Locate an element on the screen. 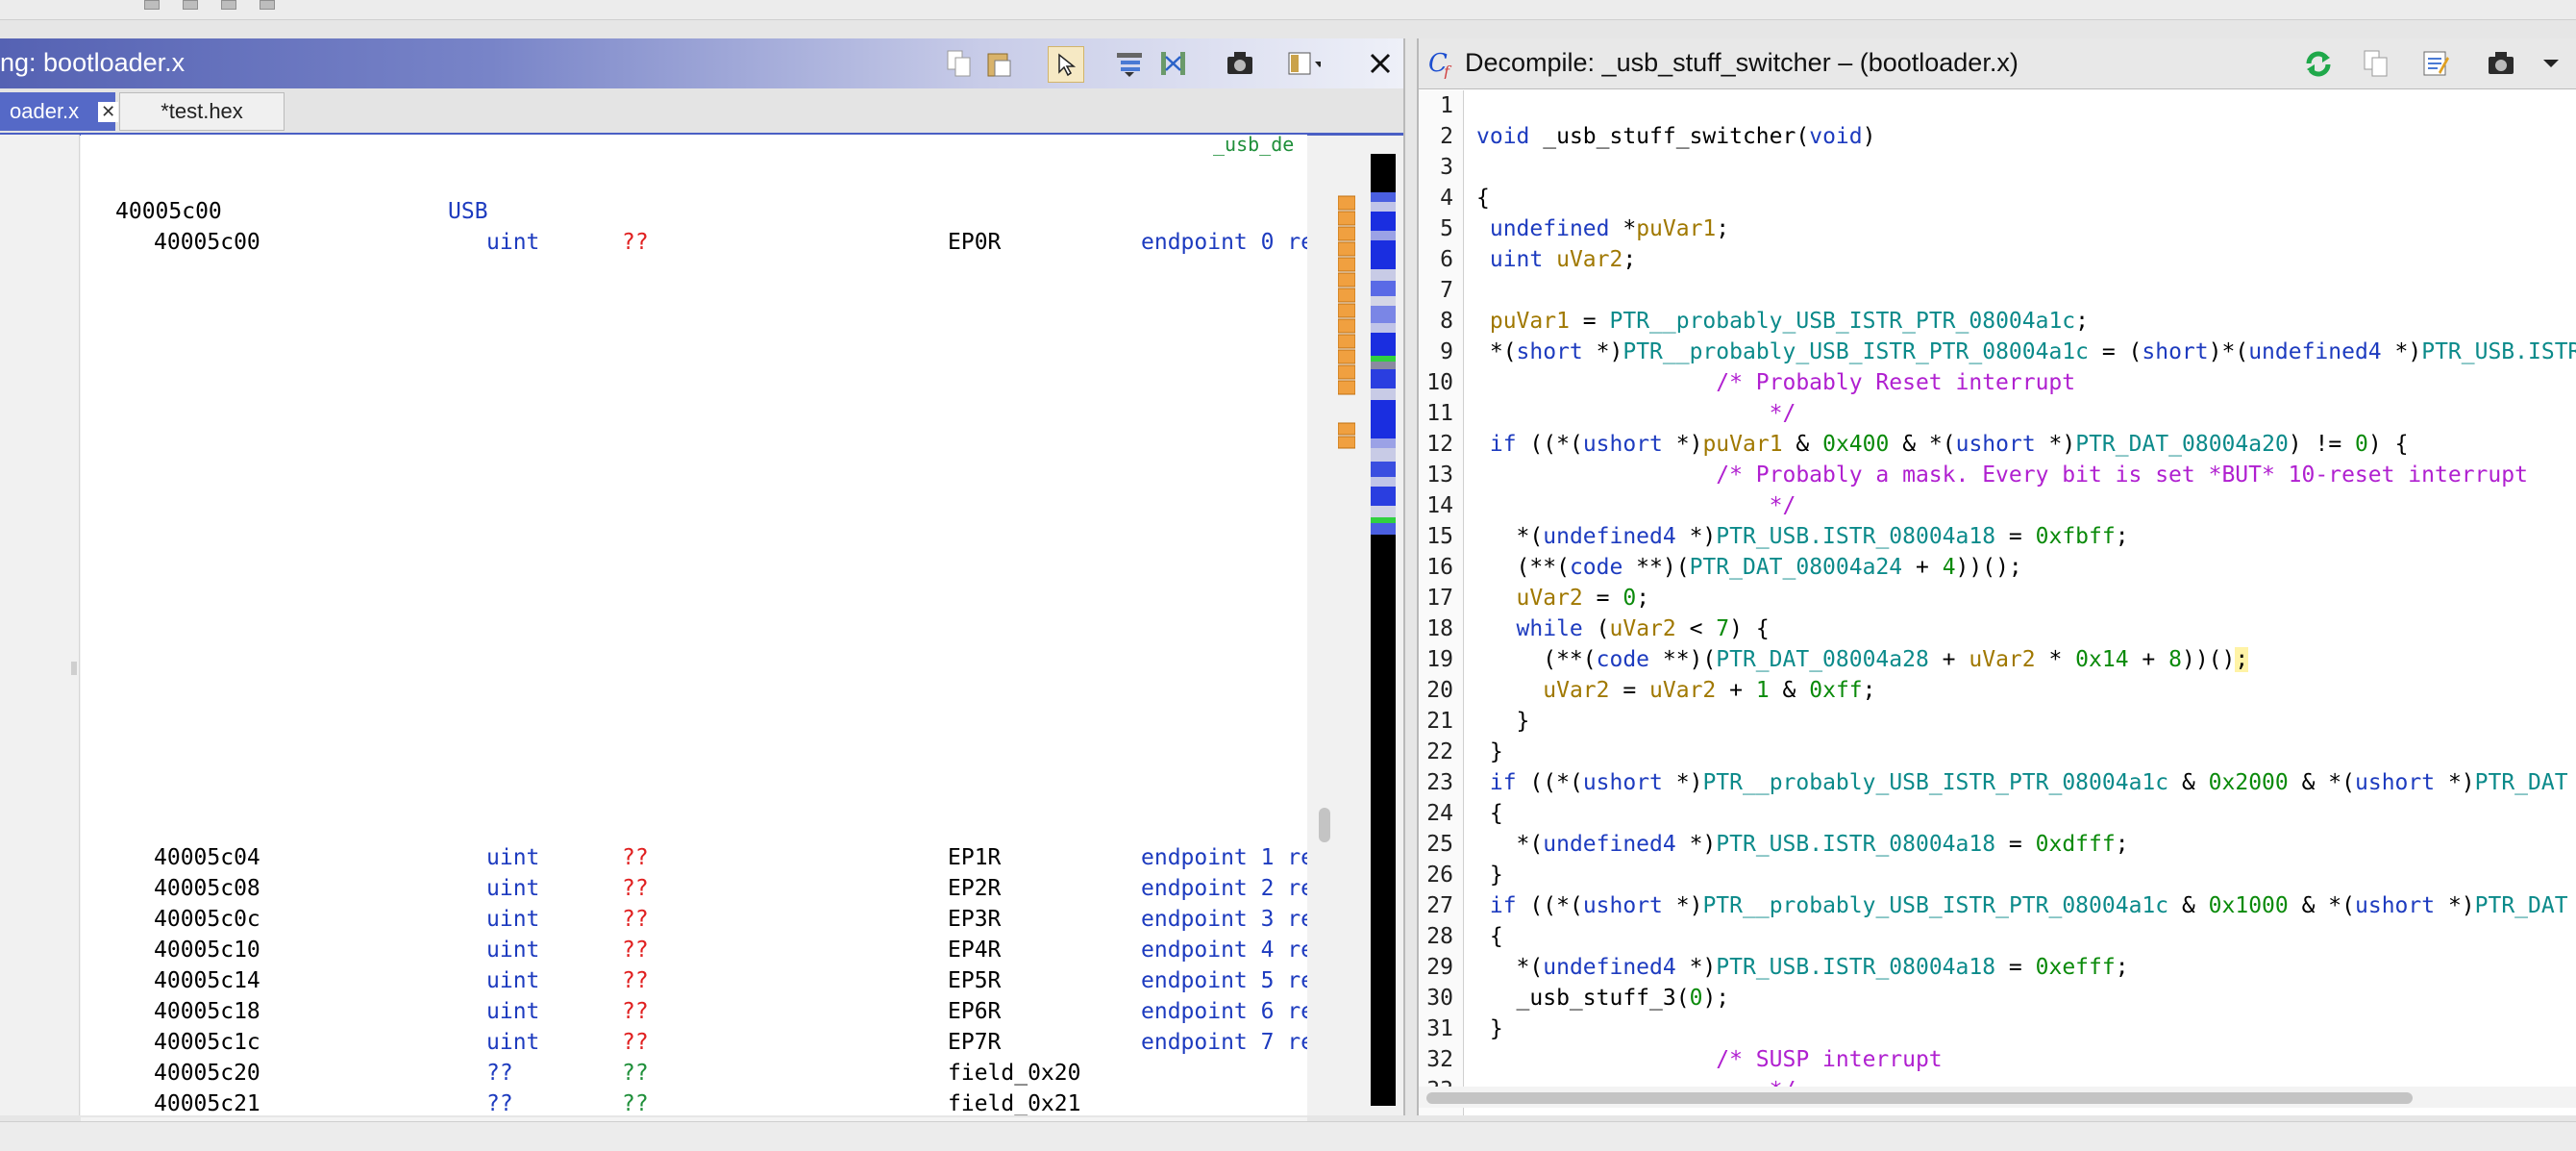 Image resolution: width=2576 pixels, height=1151 pixels. row-comment: endpoint 1 re is located at coordinates (1224, 857).